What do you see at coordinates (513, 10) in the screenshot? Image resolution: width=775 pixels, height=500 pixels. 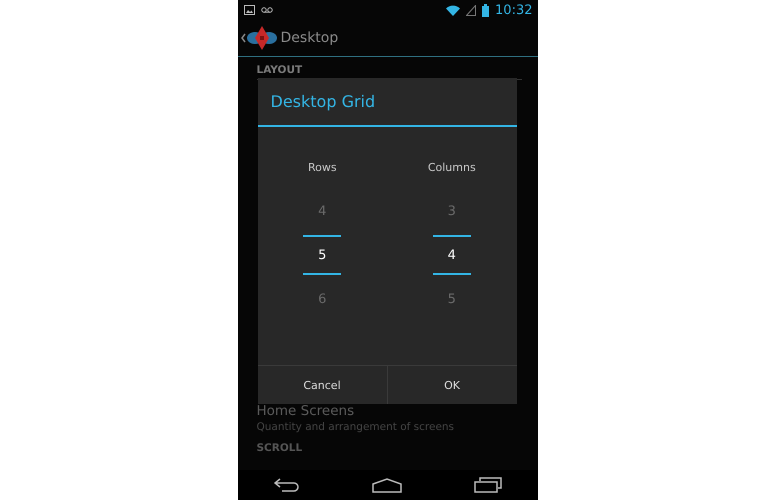 I see `clock-time: 10:32` at bounding box center [513, 10].